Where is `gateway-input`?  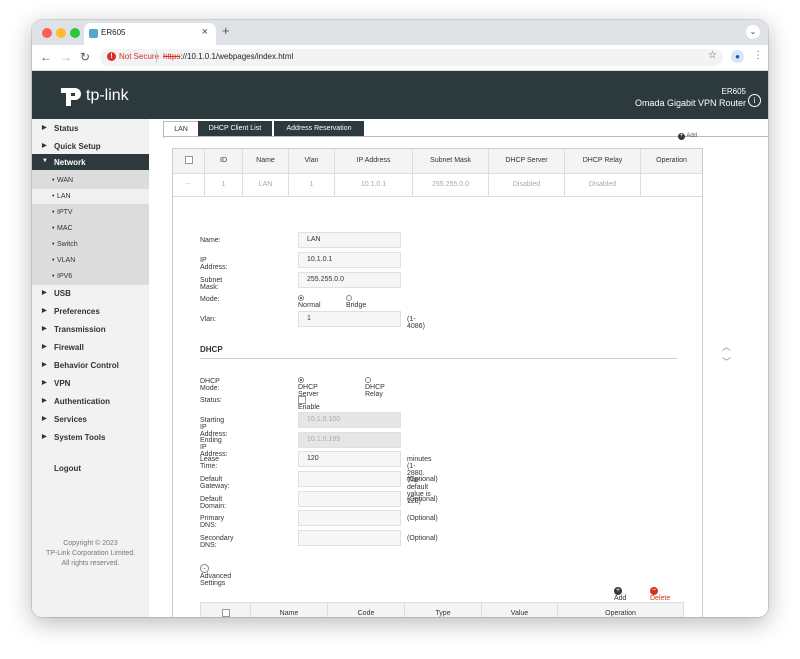 gateway-input is located at coordinates (349, 479).